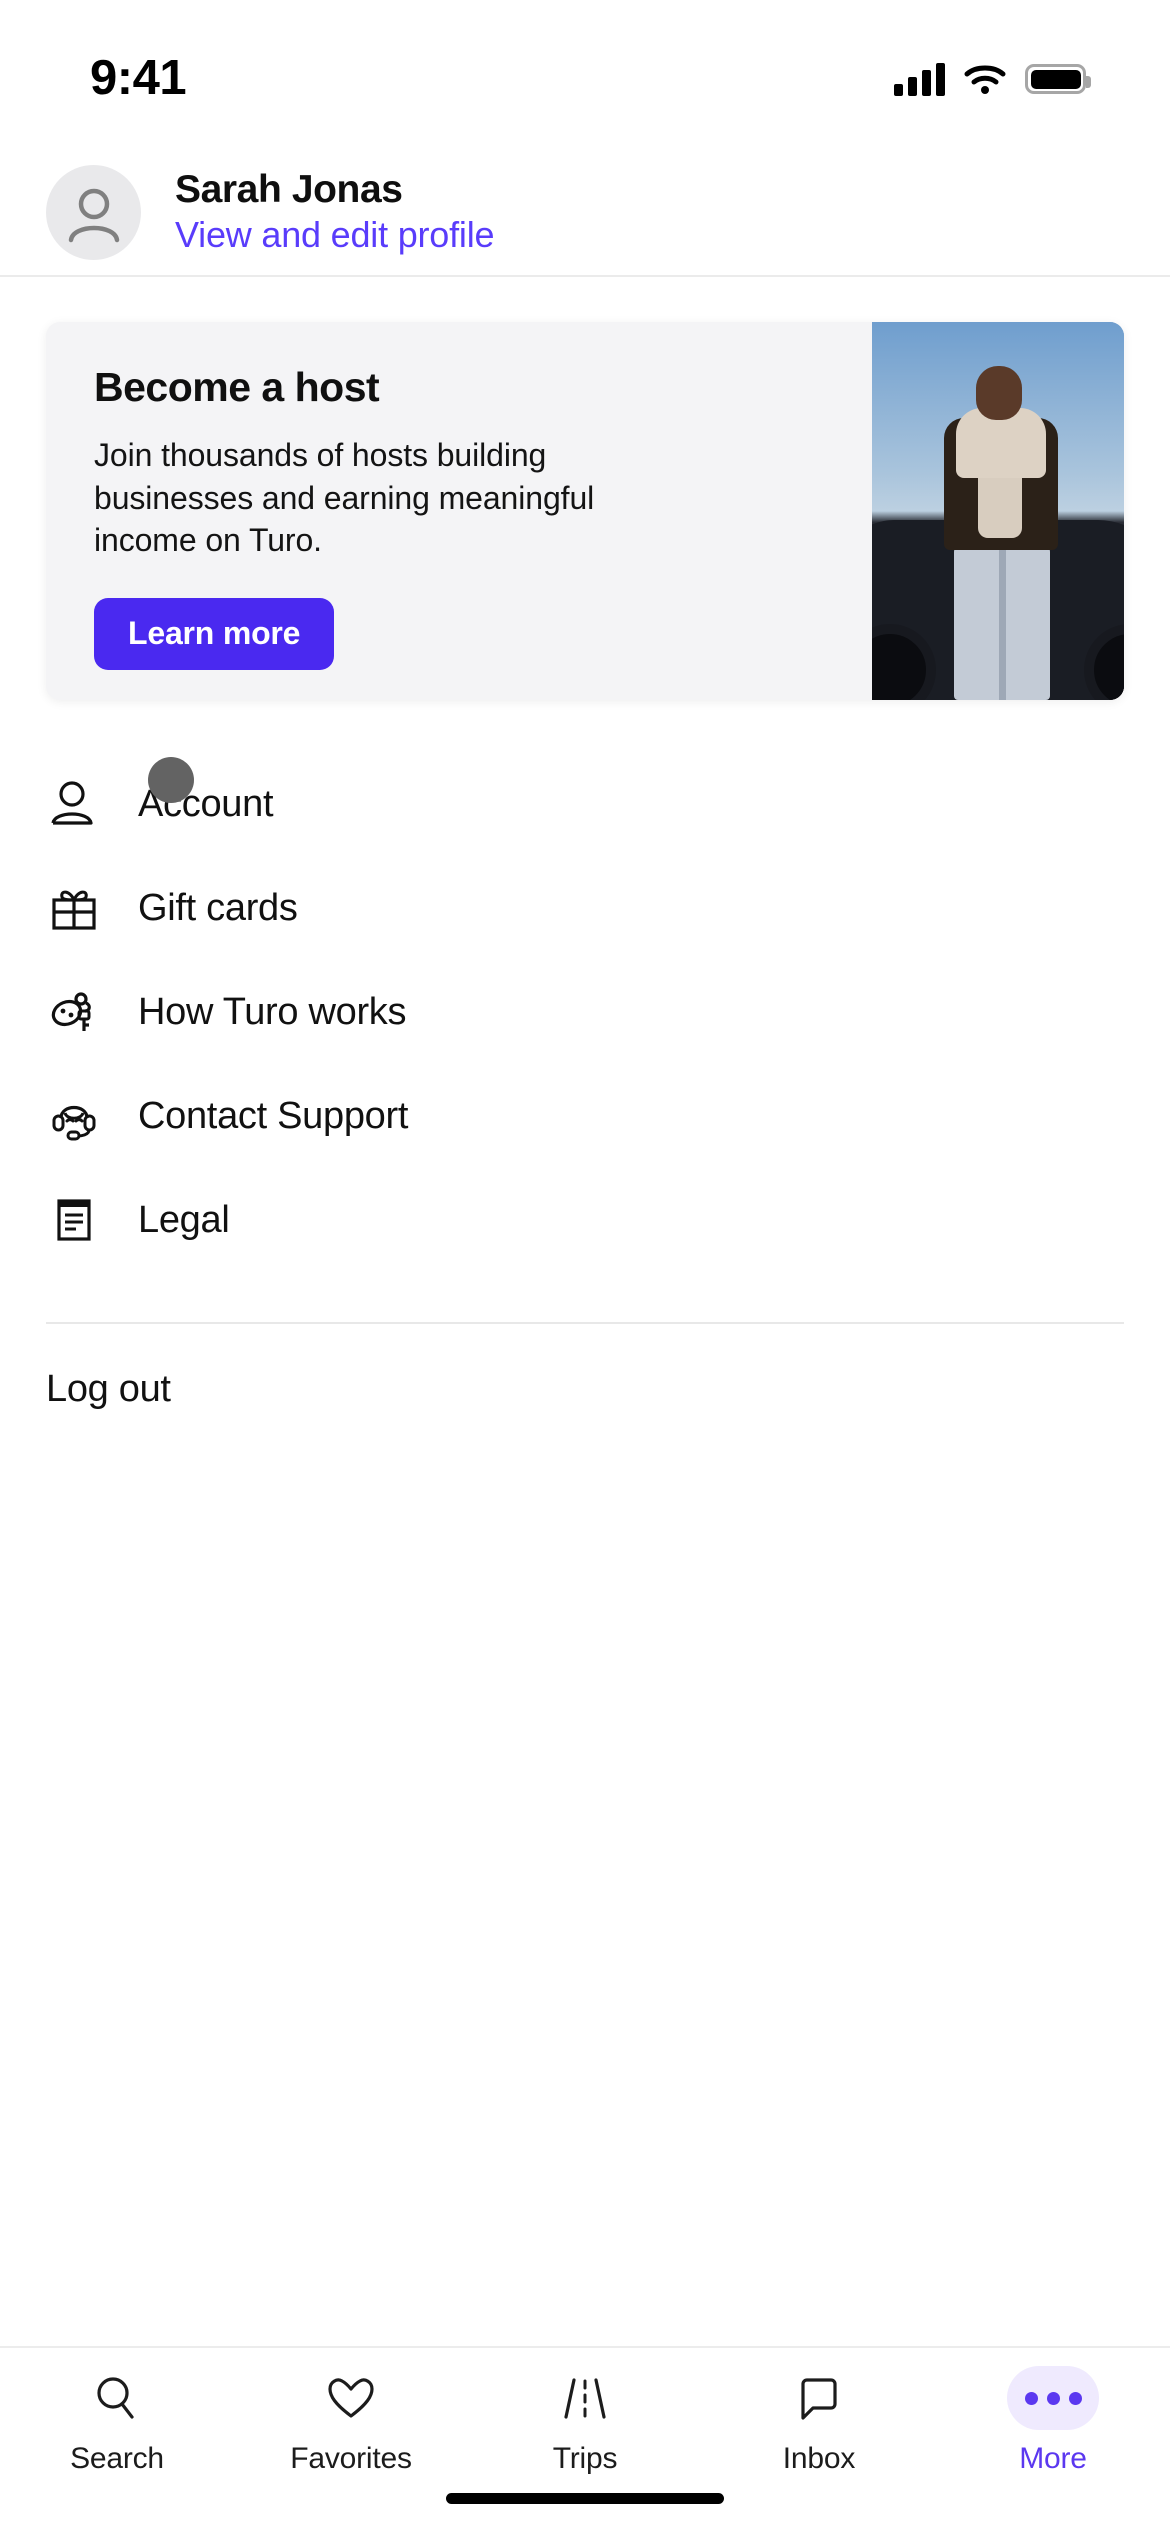 The height and width of the screenshot is (2532, 1170). I want to click on profile-text: Sarah Jonas View and edit profile, so click(335, 211).